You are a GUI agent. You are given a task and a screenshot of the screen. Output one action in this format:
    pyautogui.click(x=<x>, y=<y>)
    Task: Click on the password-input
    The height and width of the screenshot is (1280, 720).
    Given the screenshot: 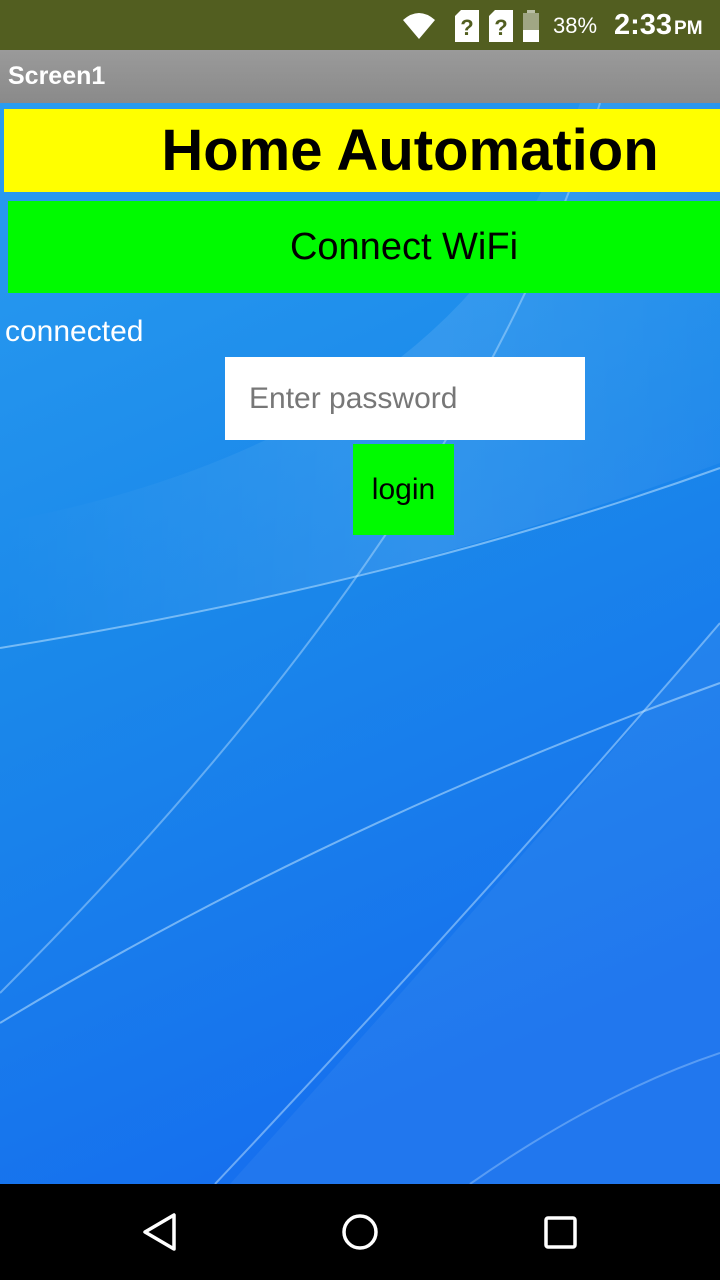 What is the action you would take?
    pyautogui.click(x=405, y=398)
    